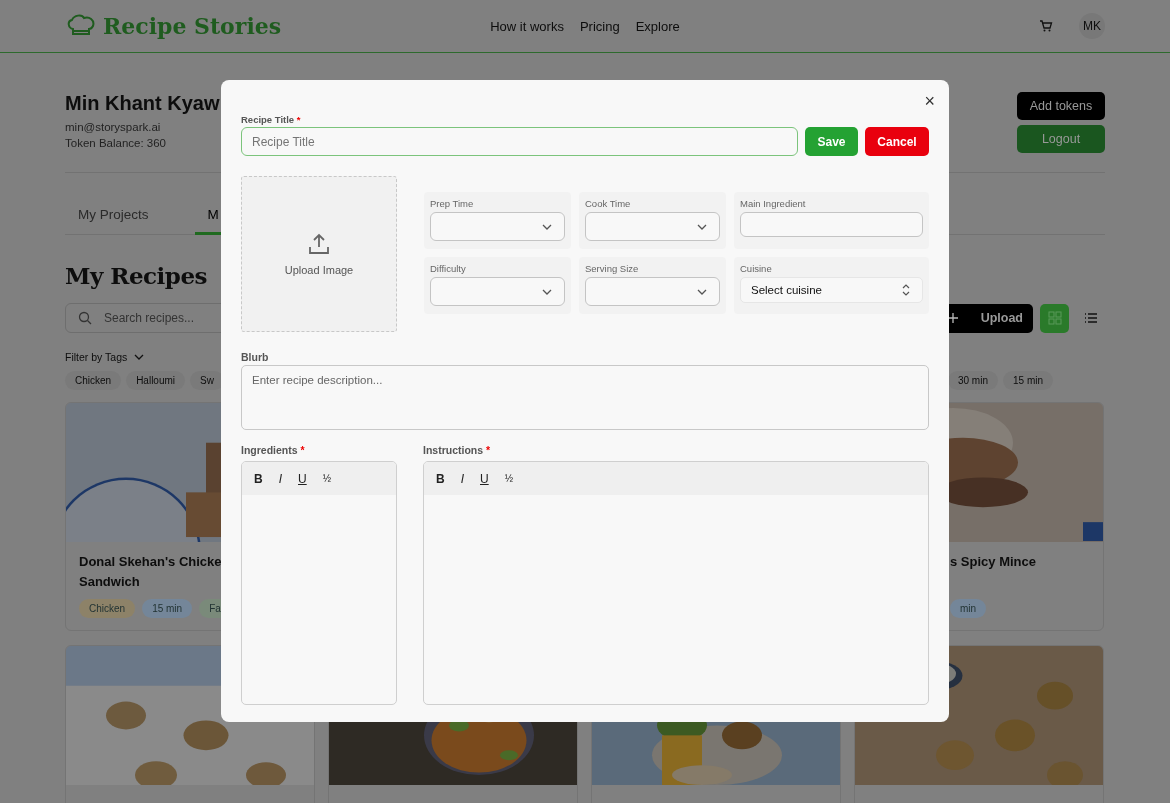 The height and width of the screenshot is (803, 1170). Describe the element at coordinates (110, 582) in the screenshot. I see `recipe-title: Sandwich` at that location.